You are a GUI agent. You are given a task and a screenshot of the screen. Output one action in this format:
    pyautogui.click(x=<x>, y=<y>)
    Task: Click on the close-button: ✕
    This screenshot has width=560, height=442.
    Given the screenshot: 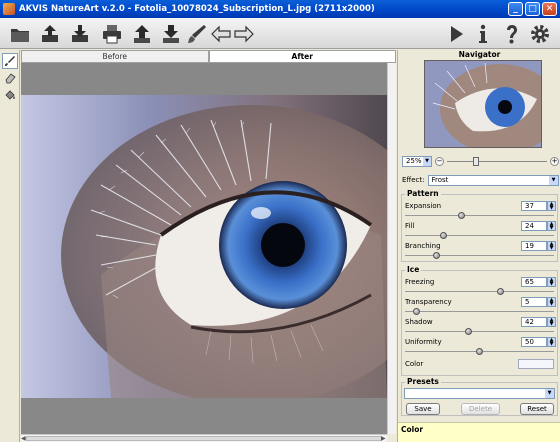 What is the action you would take?
    pyautogui.click(x=549, y=9)
    